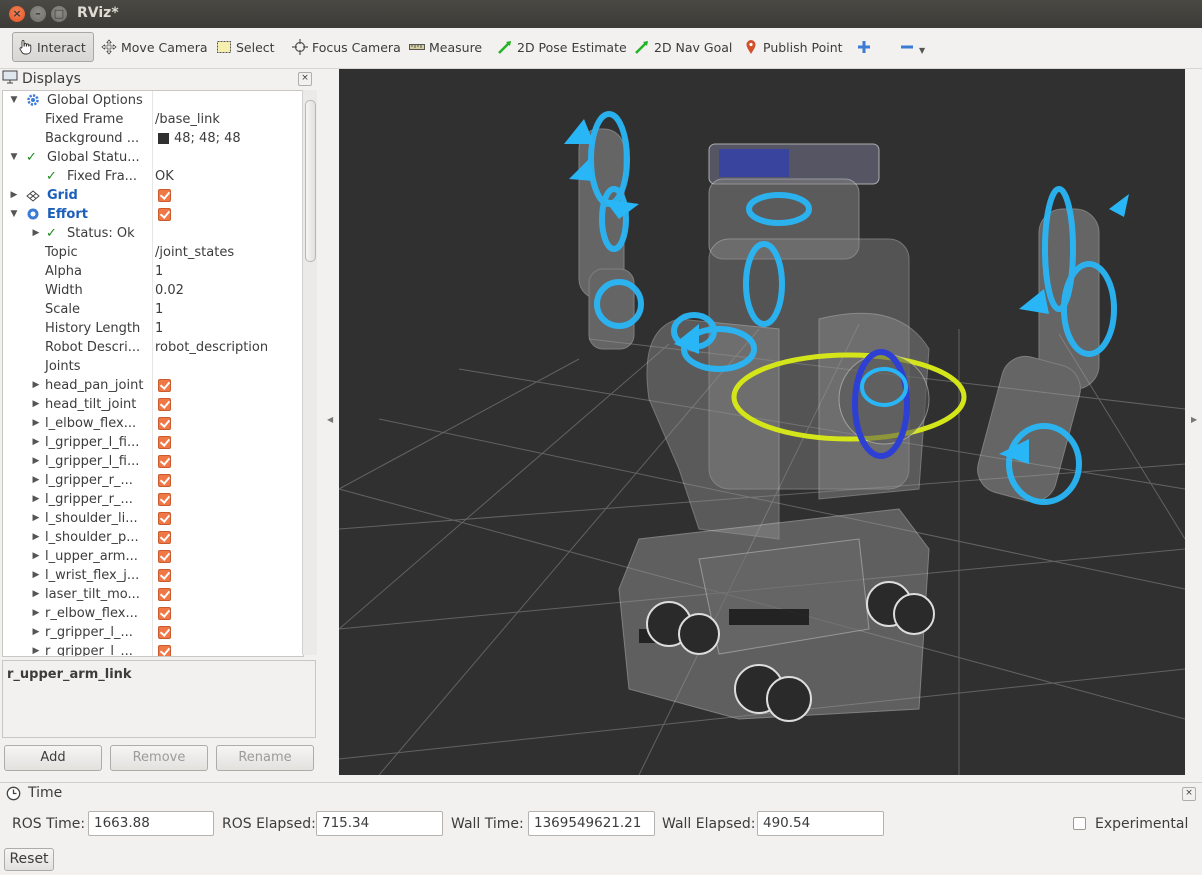 Image resolution: width=1202 pixels, height=875 pixels. Describe the element at coordinates (245, 47) in the screenshot. I see `select-tool-button: Select` at that location.